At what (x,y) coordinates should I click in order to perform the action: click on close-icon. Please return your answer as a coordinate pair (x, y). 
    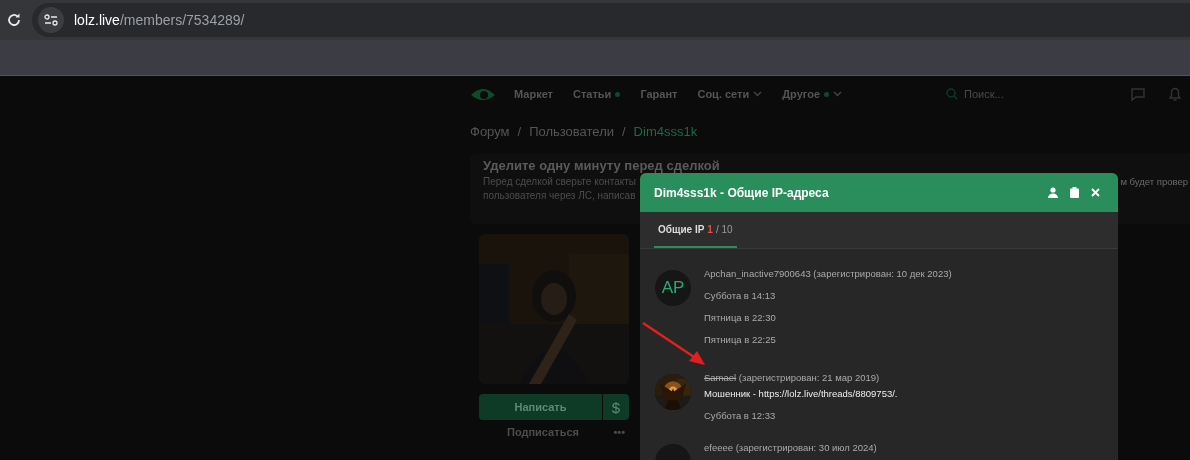
    Looking at the image, I should click on (1095, 192).